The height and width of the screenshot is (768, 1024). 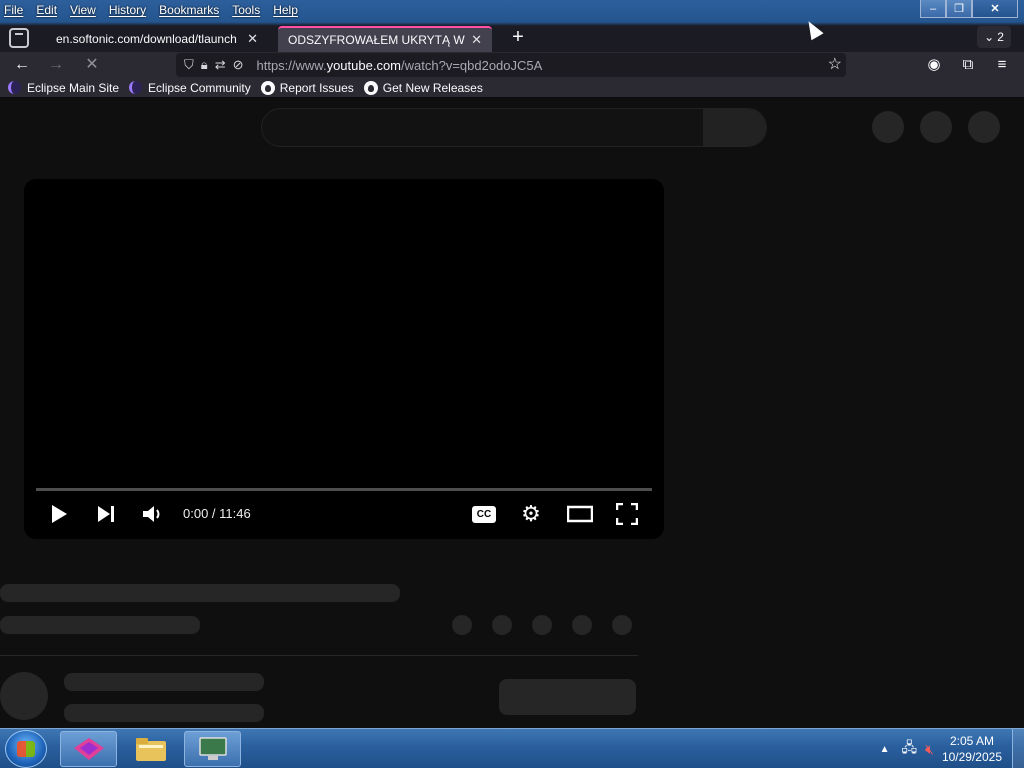 I want to click on eclipse-icon, so click(x=14, y=87).